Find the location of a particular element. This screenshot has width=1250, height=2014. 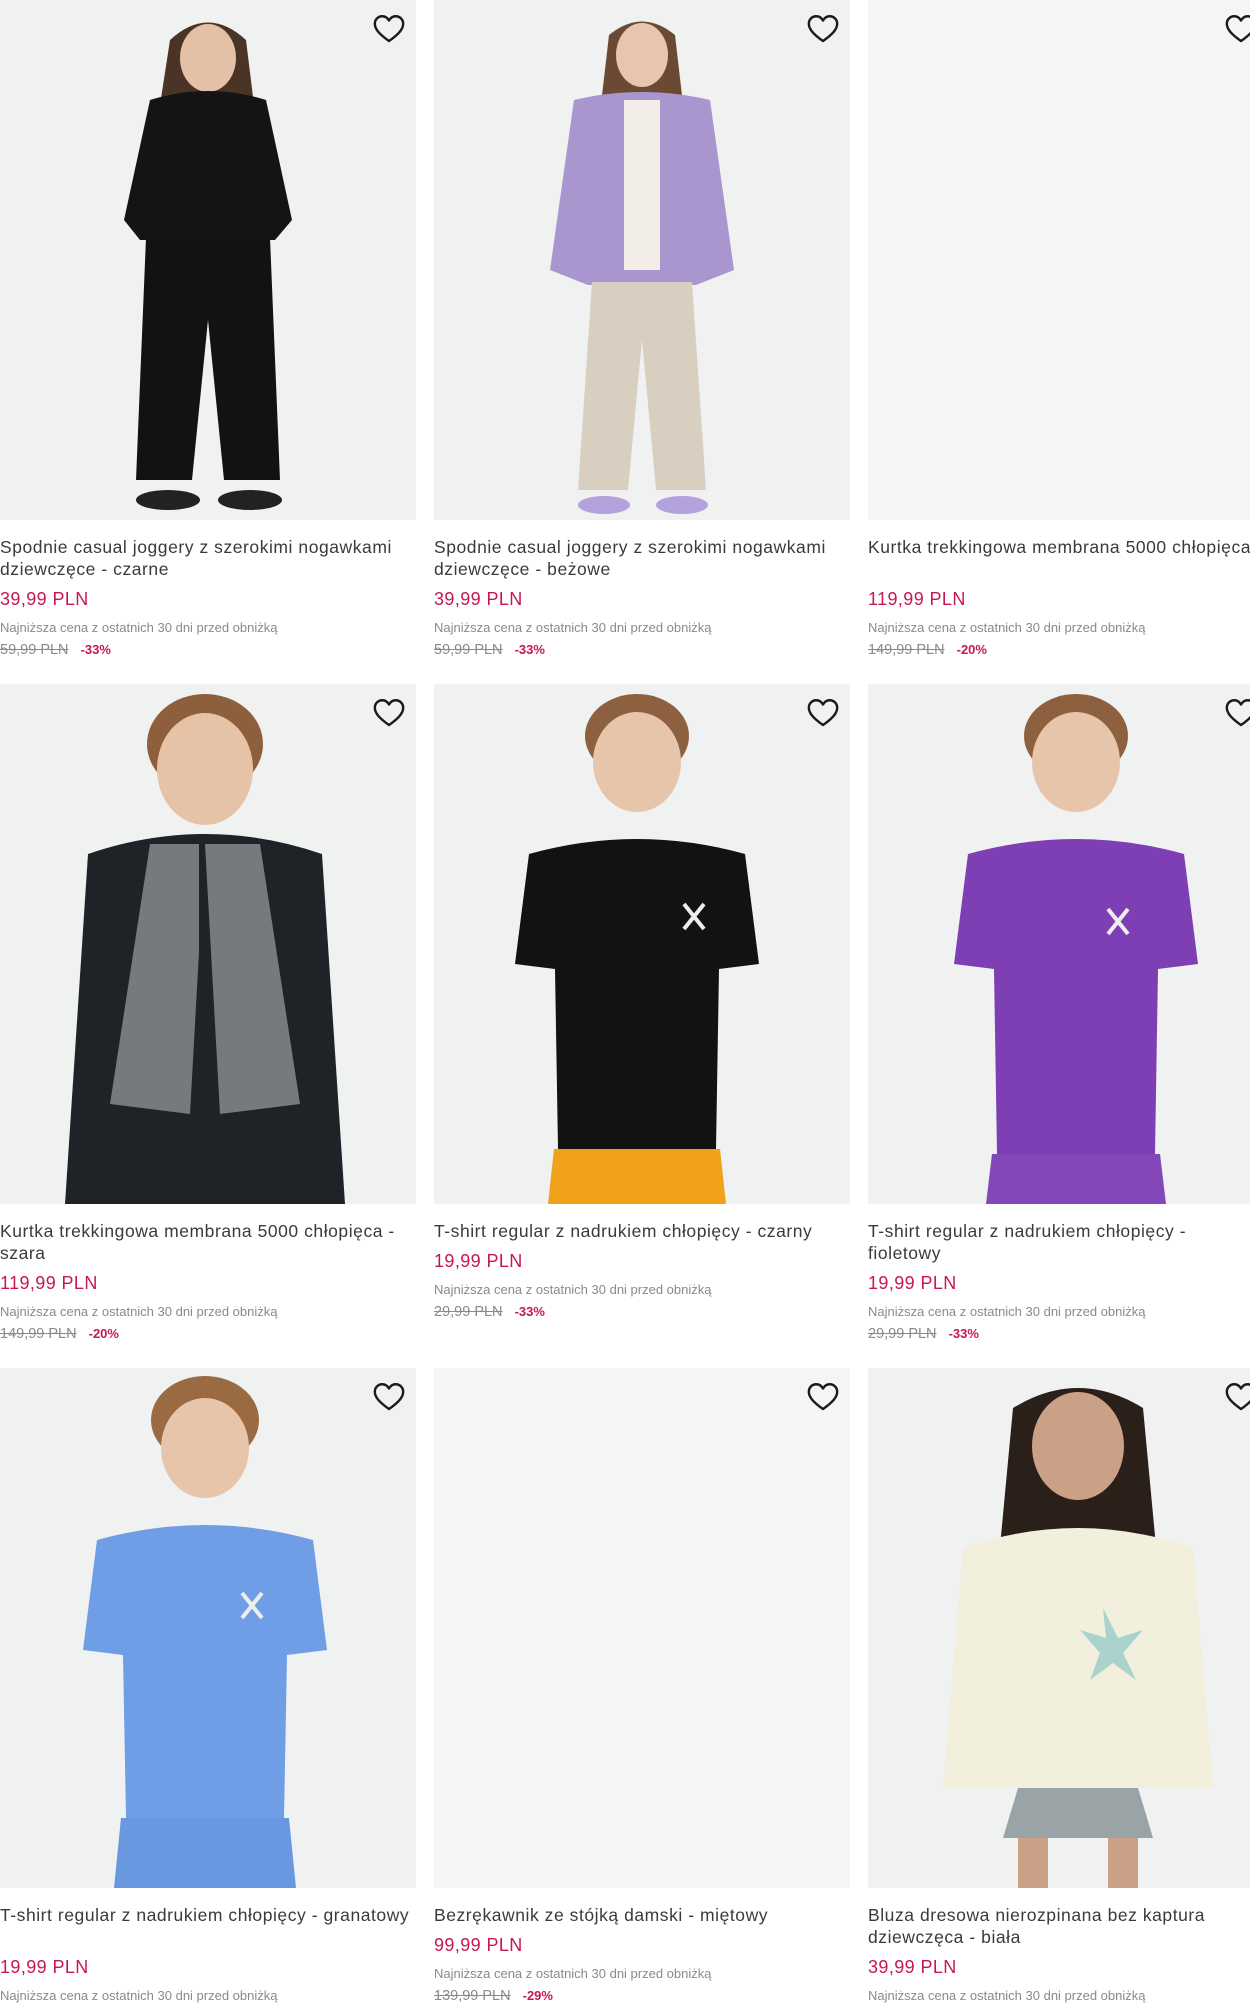

old-price-row: 139,99 PLN -29% is located at coordinates (642, 1996).